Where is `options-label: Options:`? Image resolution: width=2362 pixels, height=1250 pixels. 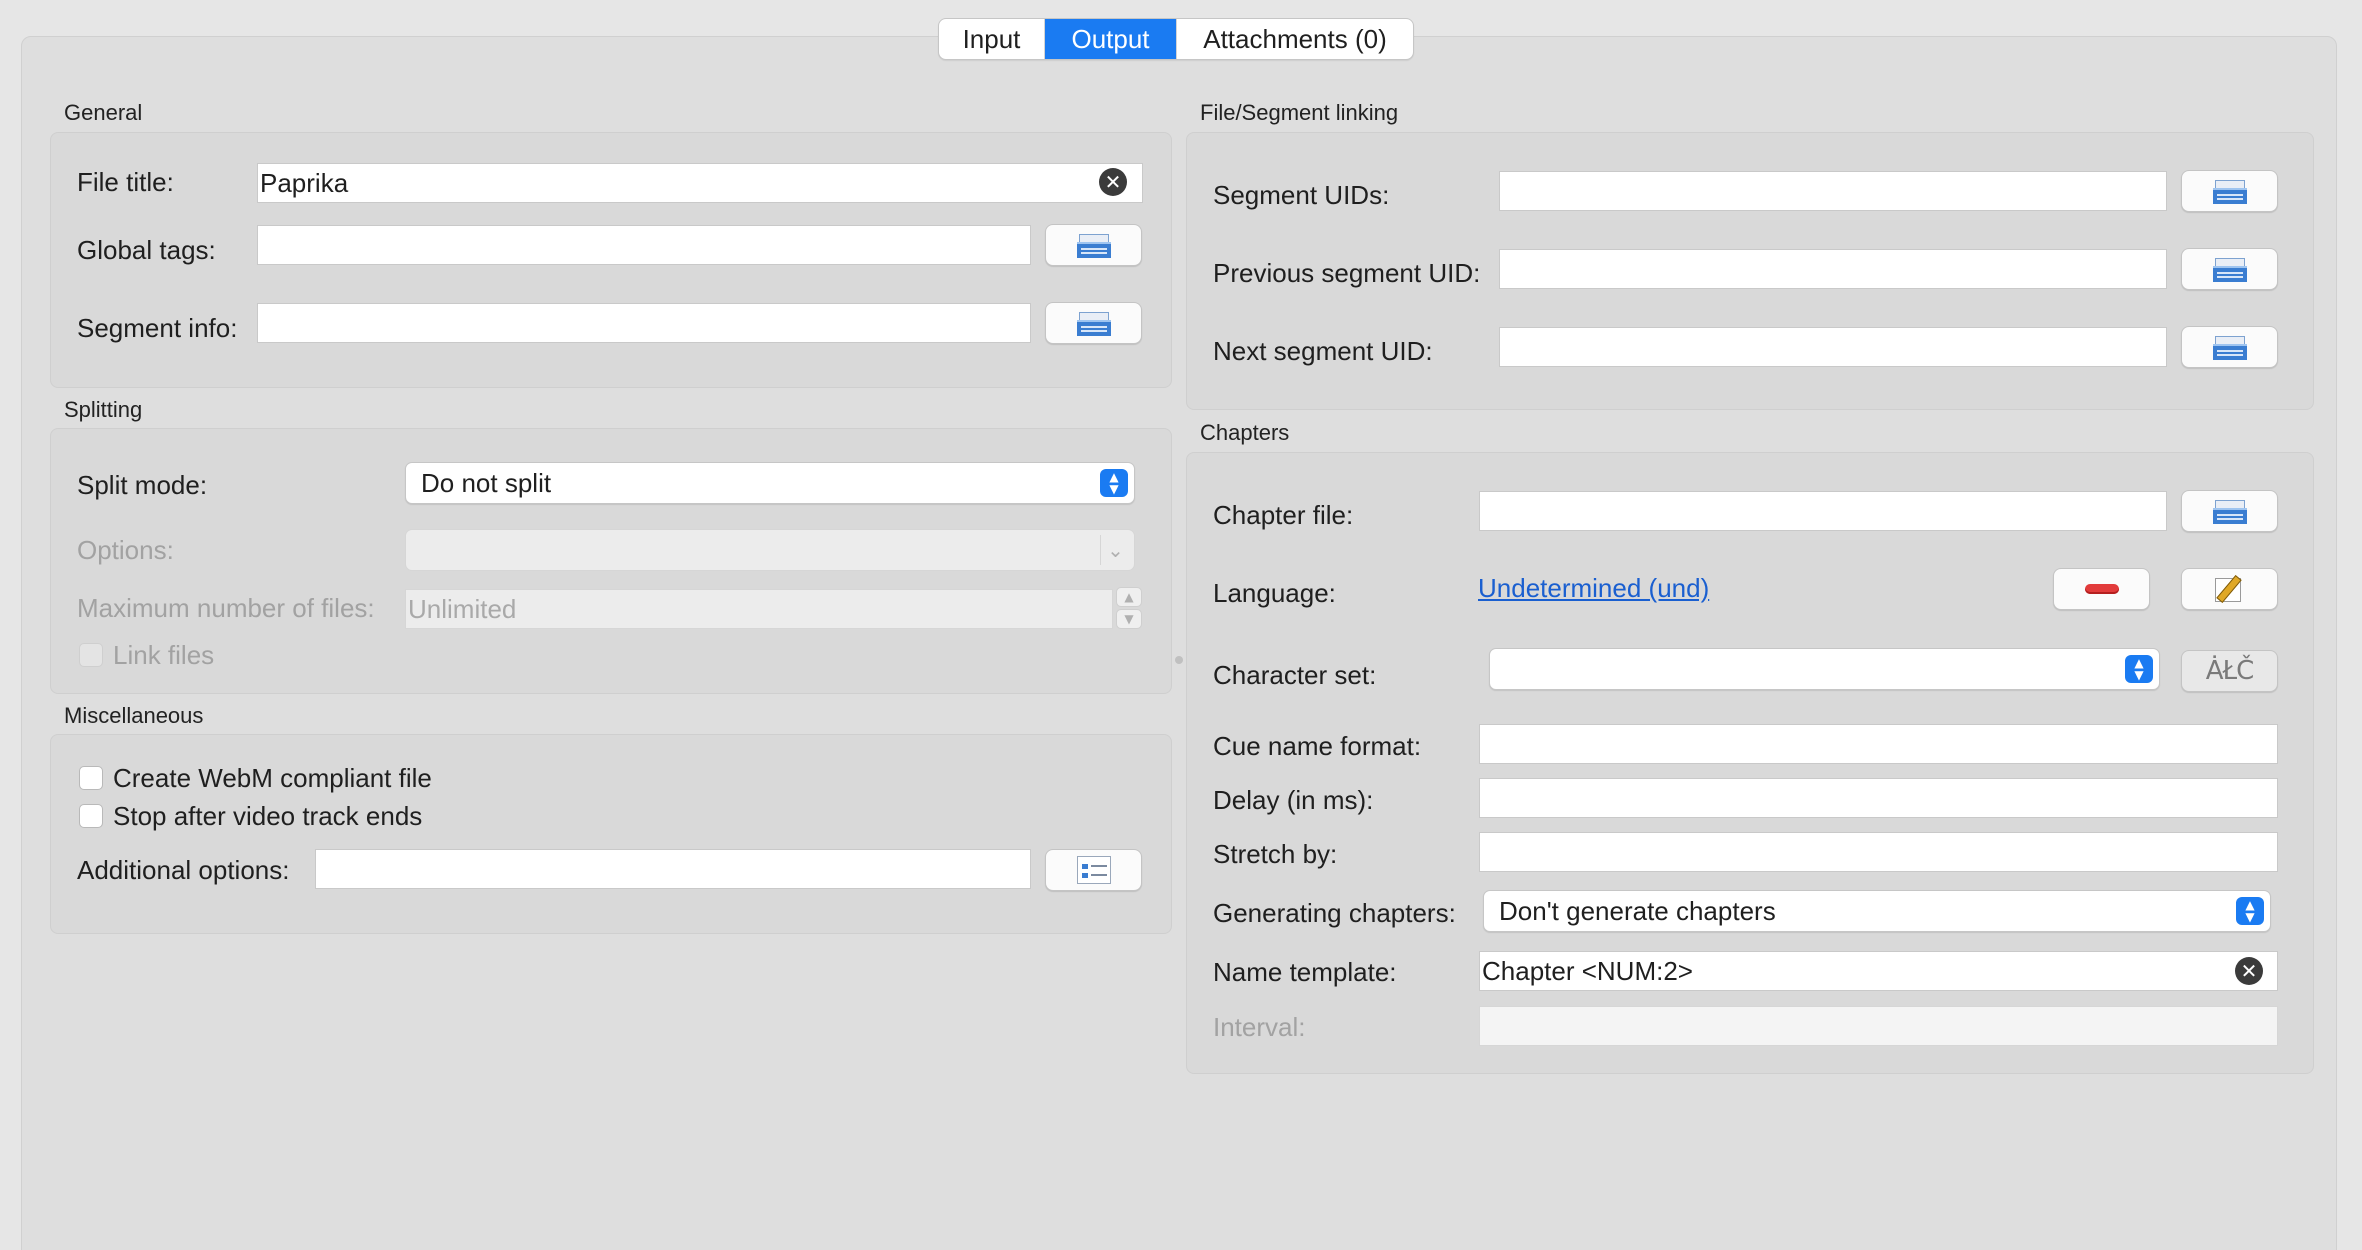
options-label: Options: is located at coordinates (125, 550).